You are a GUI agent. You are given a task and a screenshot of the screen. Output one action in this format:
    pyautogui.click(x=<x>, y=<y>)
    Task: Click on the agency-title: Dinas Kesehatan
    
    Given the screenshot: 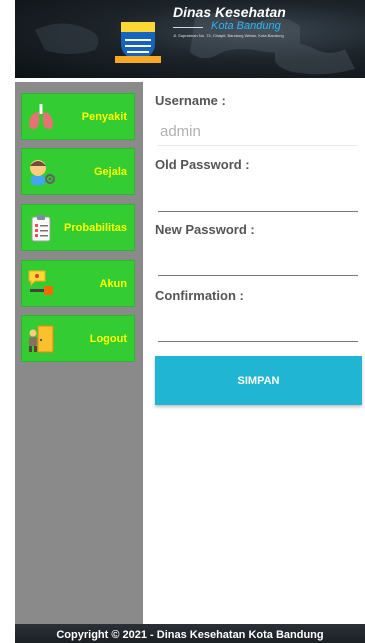 What is the action you would take?
    pyautogui.click(x=229, y=12)
    